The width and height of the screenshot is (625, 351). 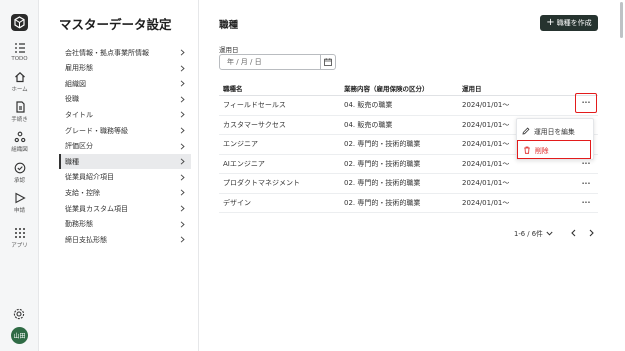 What do you see at coordinates (19, 48) in the screenshot?
I see `todo-list-icon` at bounding box center [19, 48].